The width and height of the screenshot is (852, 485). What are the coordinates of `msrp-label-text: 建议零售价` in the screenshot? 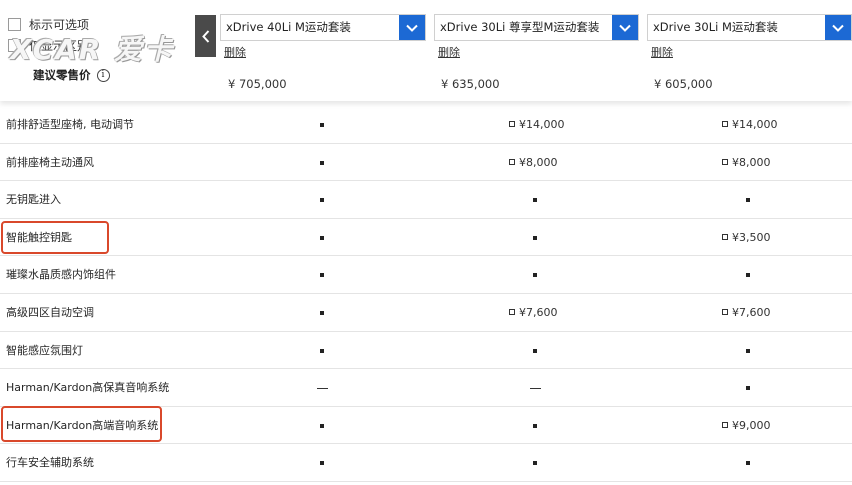 It's located at (62, 75).